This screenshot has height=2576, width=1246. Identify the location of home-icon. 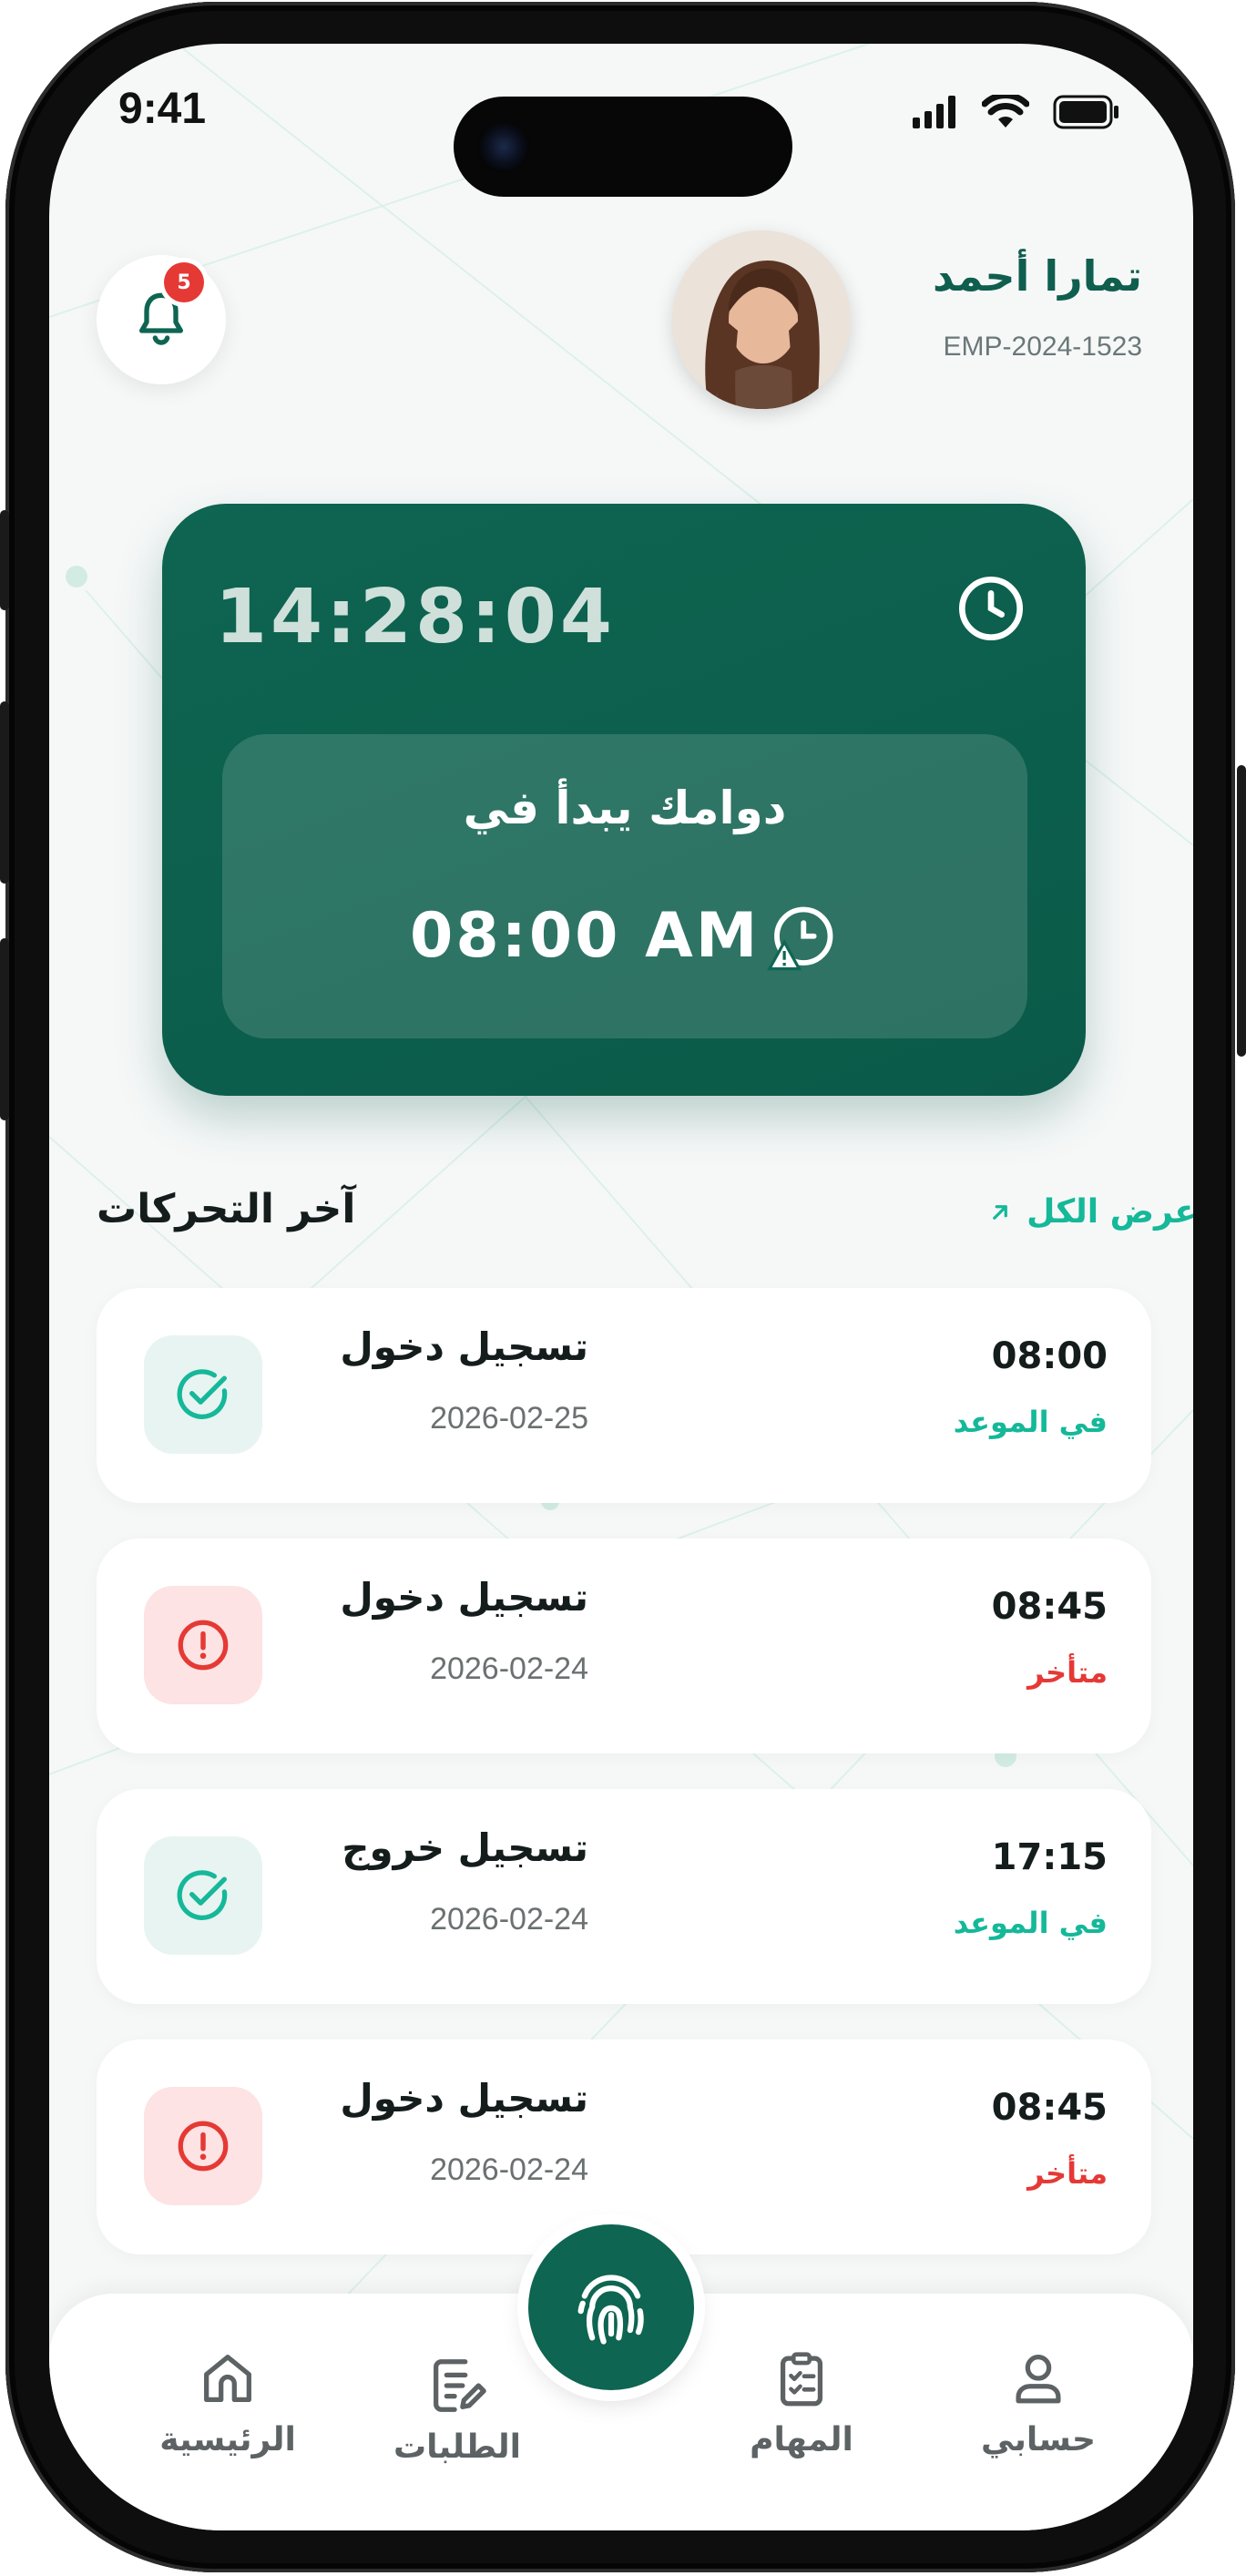
(228, 2378).